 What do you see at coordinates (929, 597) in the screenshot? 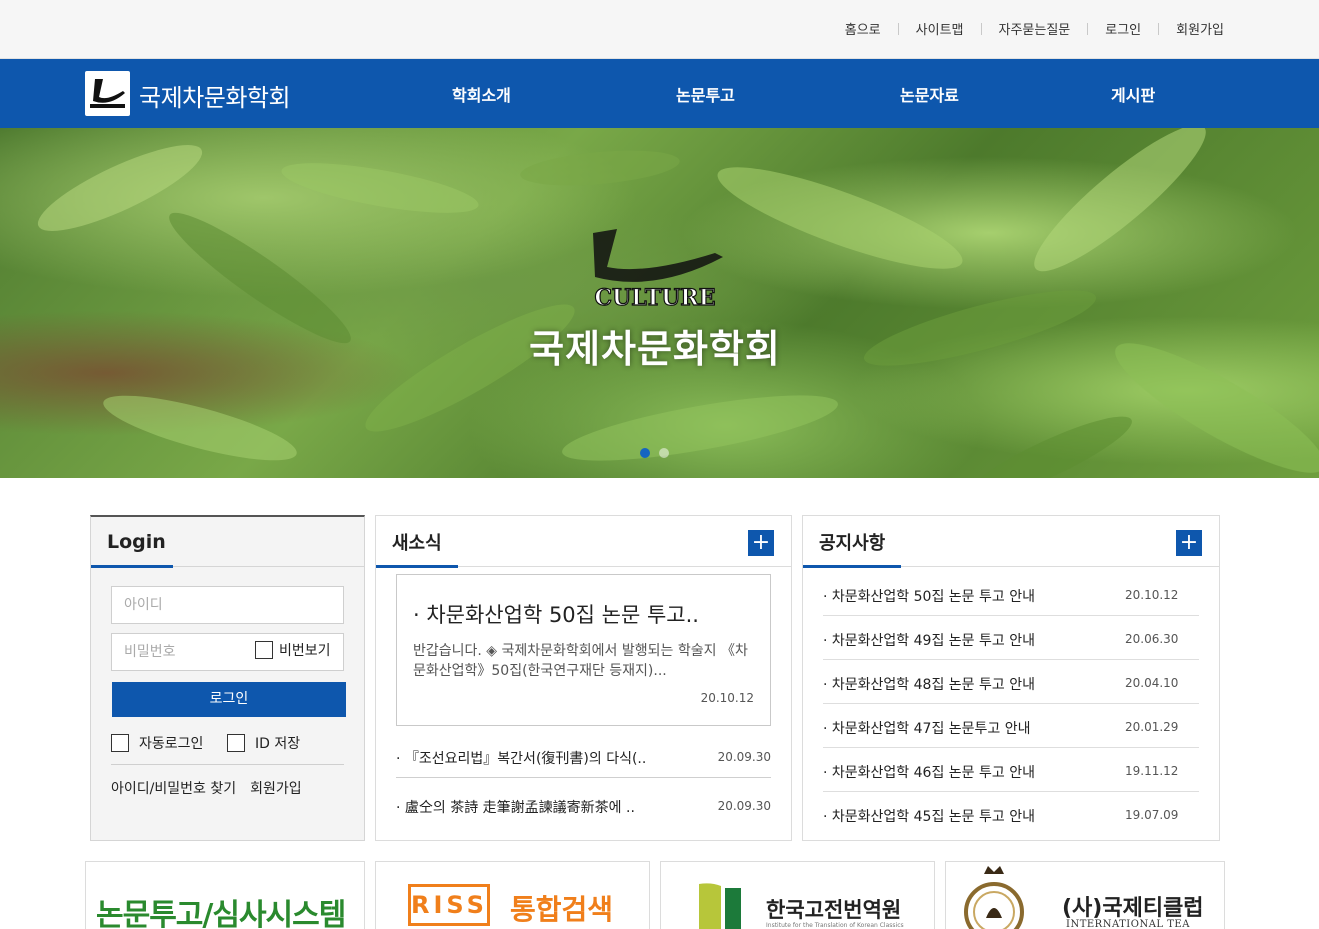
I see `notice-item-title: · 차문화산업학 50집 논문 투고 안내` at bounding box center [929, 597].